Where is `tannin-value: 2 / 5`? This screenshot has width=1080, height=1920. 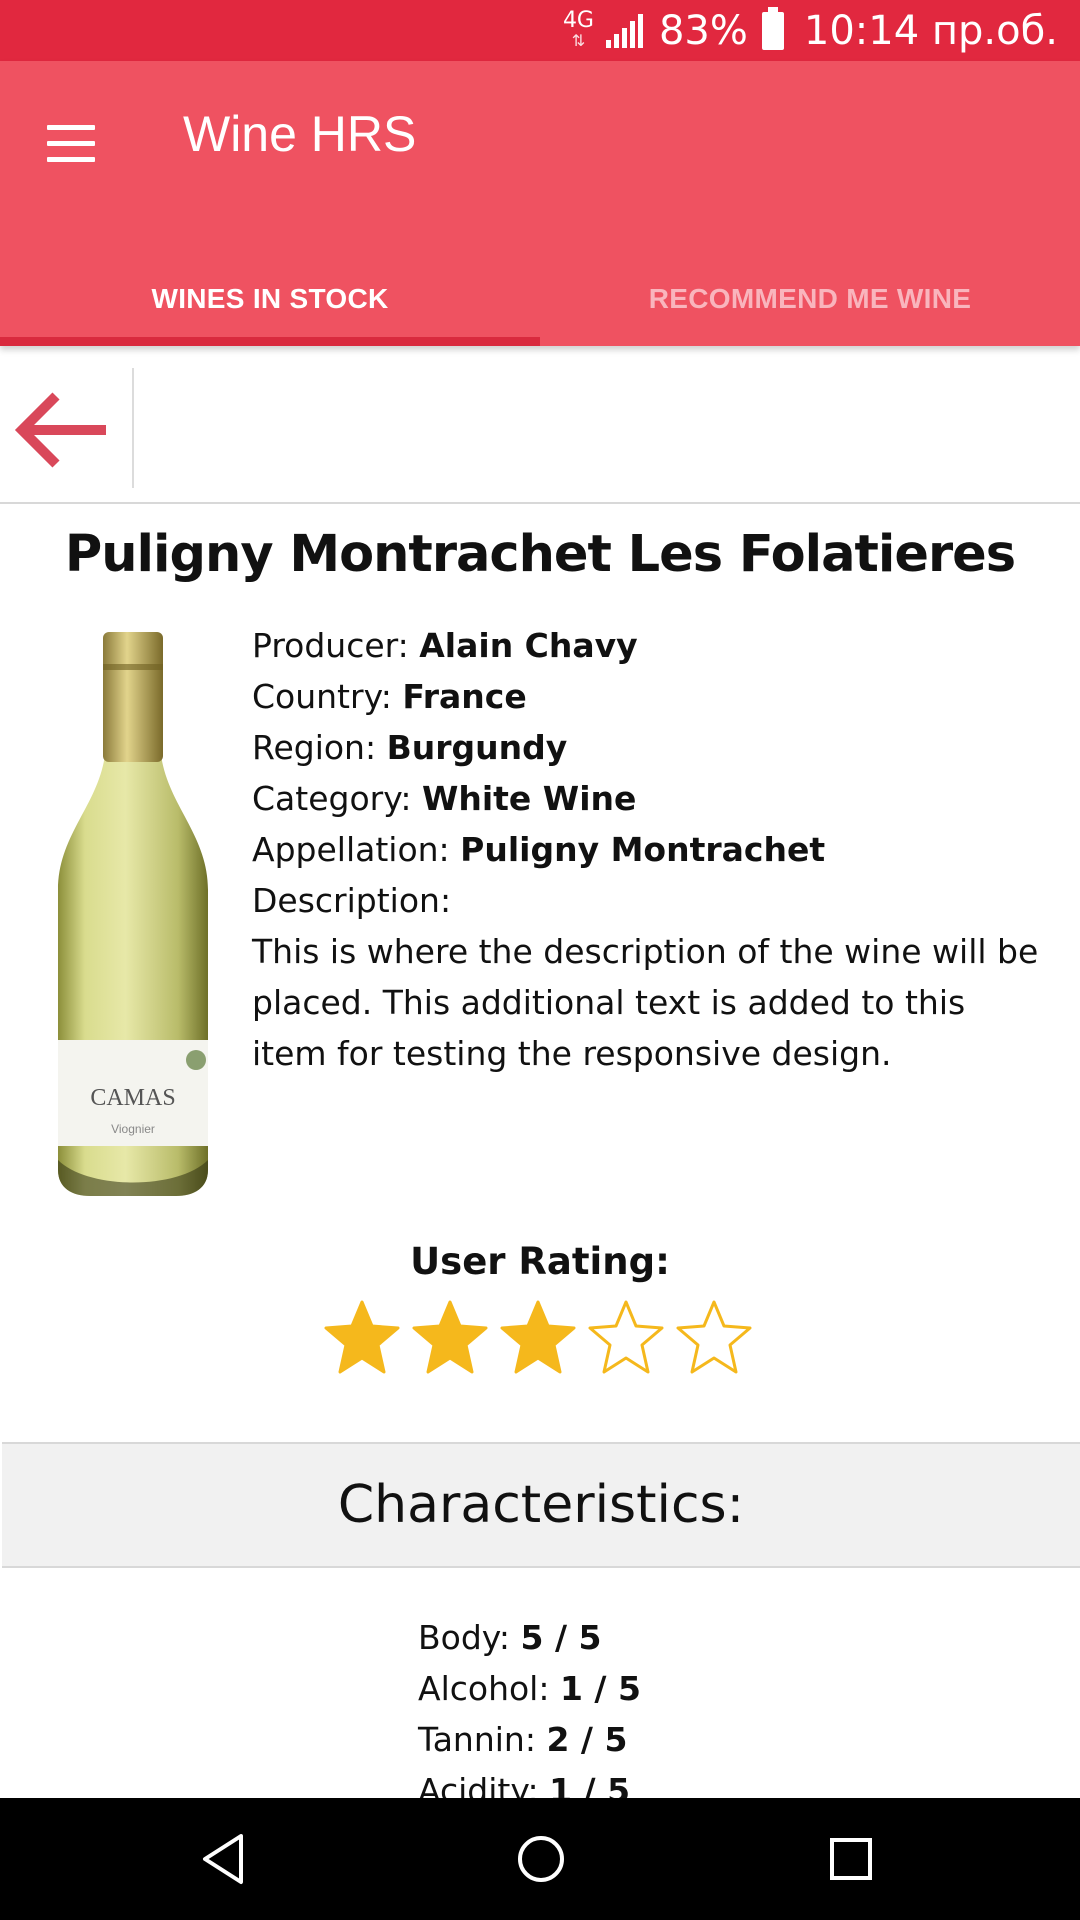
tannin-value: 2 / 5 is located at coordinates (587, 1739).